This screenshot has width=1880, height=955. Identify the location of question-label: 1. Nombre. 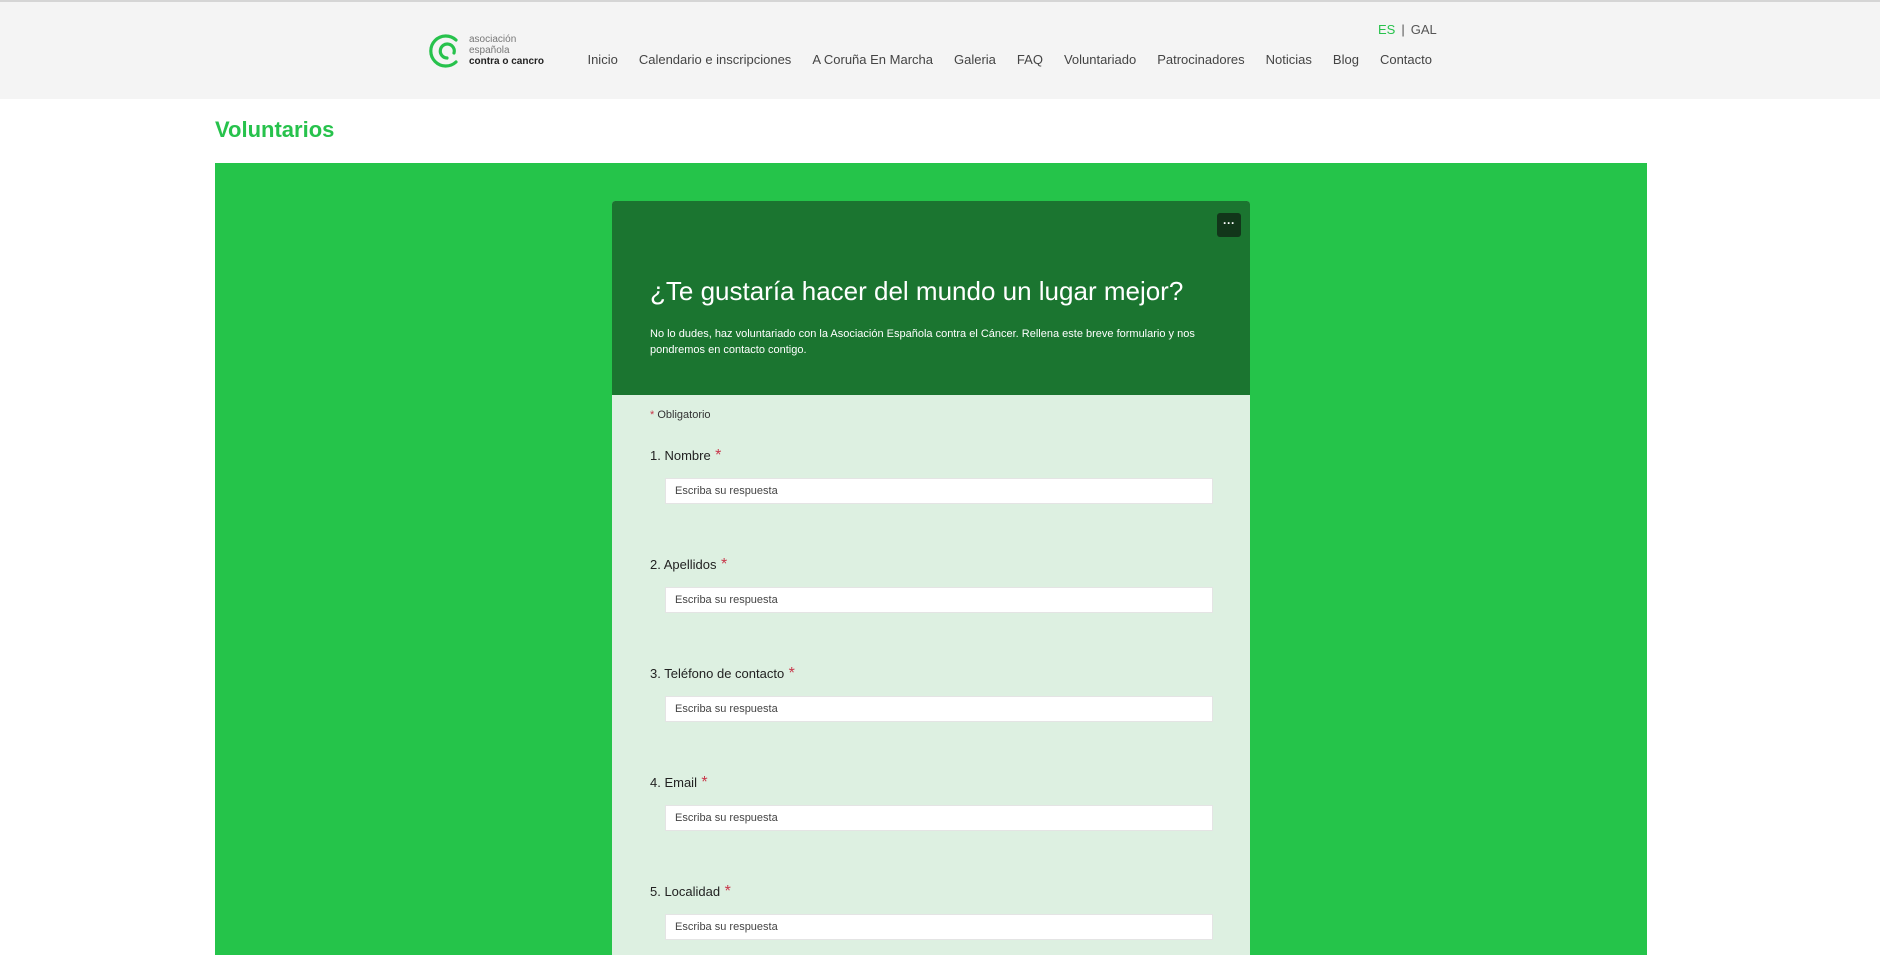
(680, 455).